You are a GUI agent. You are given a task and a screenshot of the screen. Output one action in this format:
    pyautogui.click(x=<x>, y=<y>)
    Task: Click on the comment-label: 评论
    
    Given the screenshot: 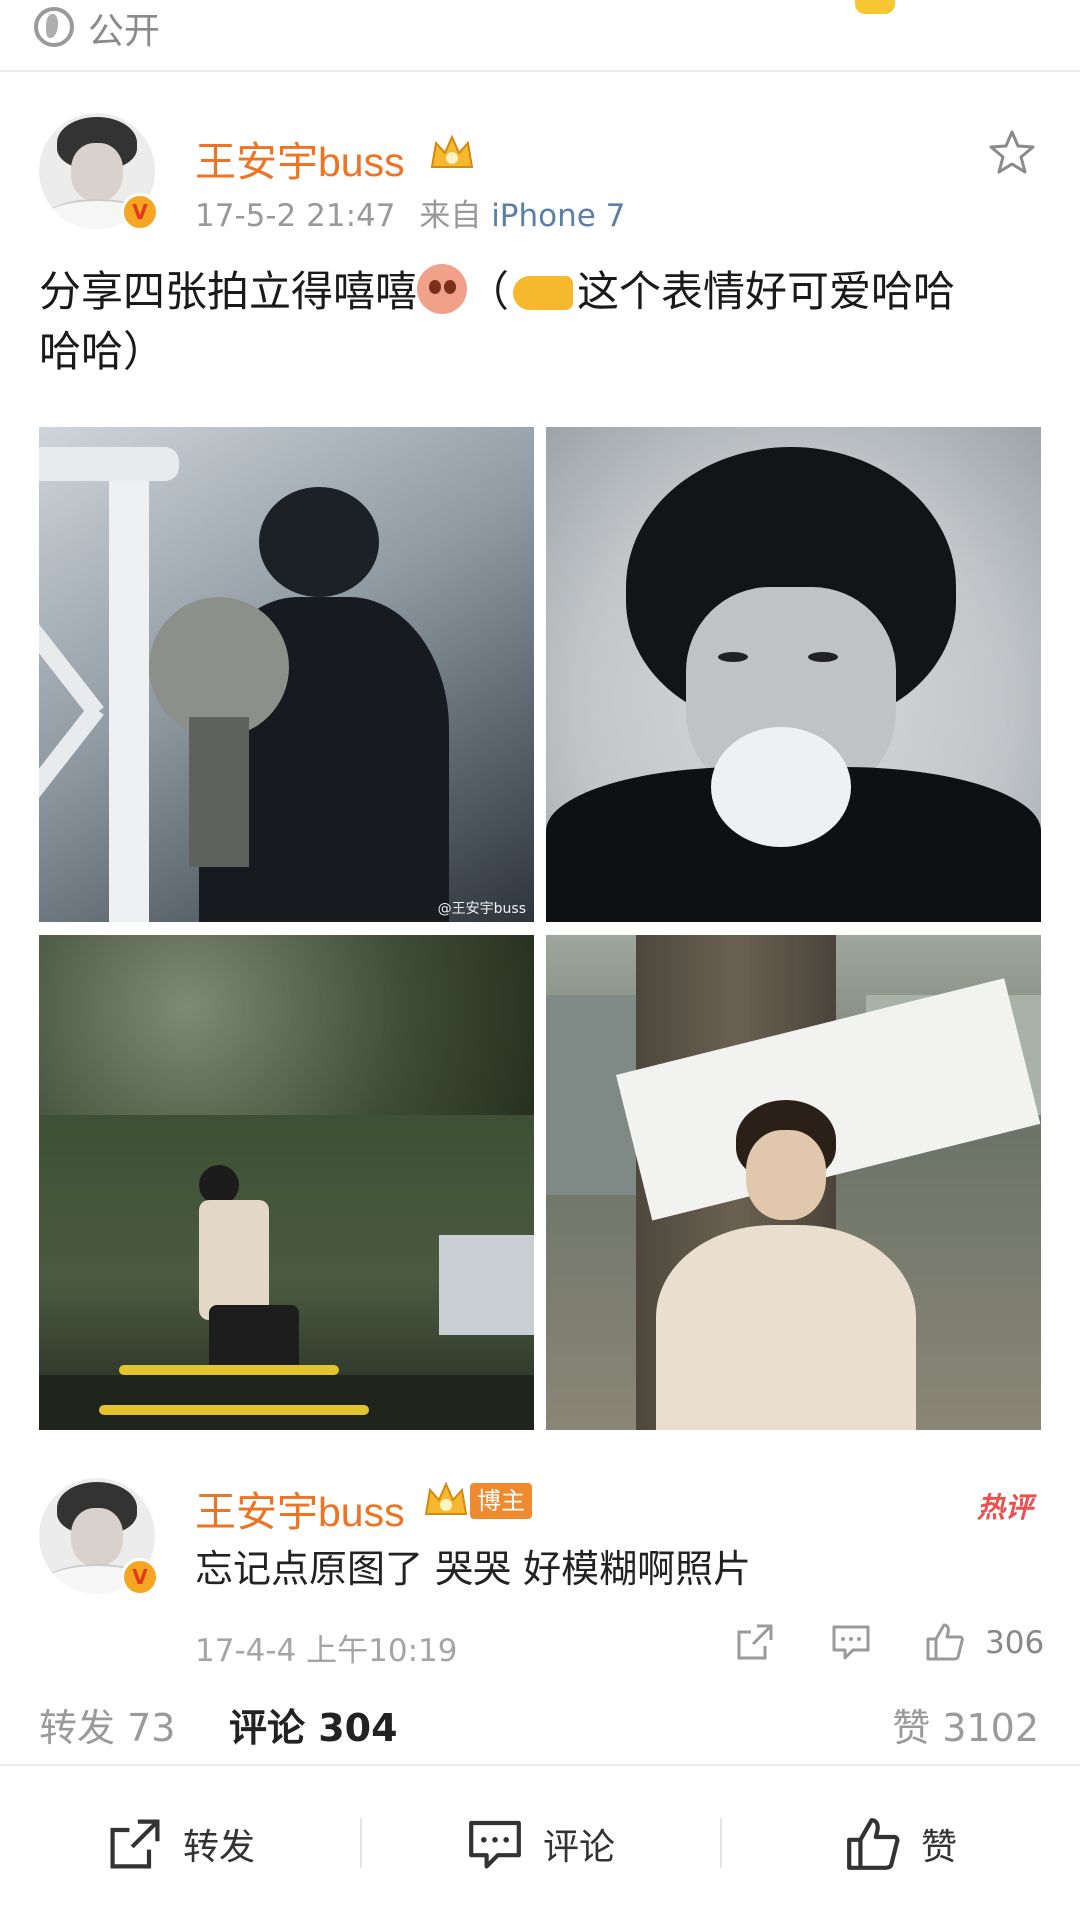 What is the action you would take?
    pyautogui.click(x=578, y=1847)
    